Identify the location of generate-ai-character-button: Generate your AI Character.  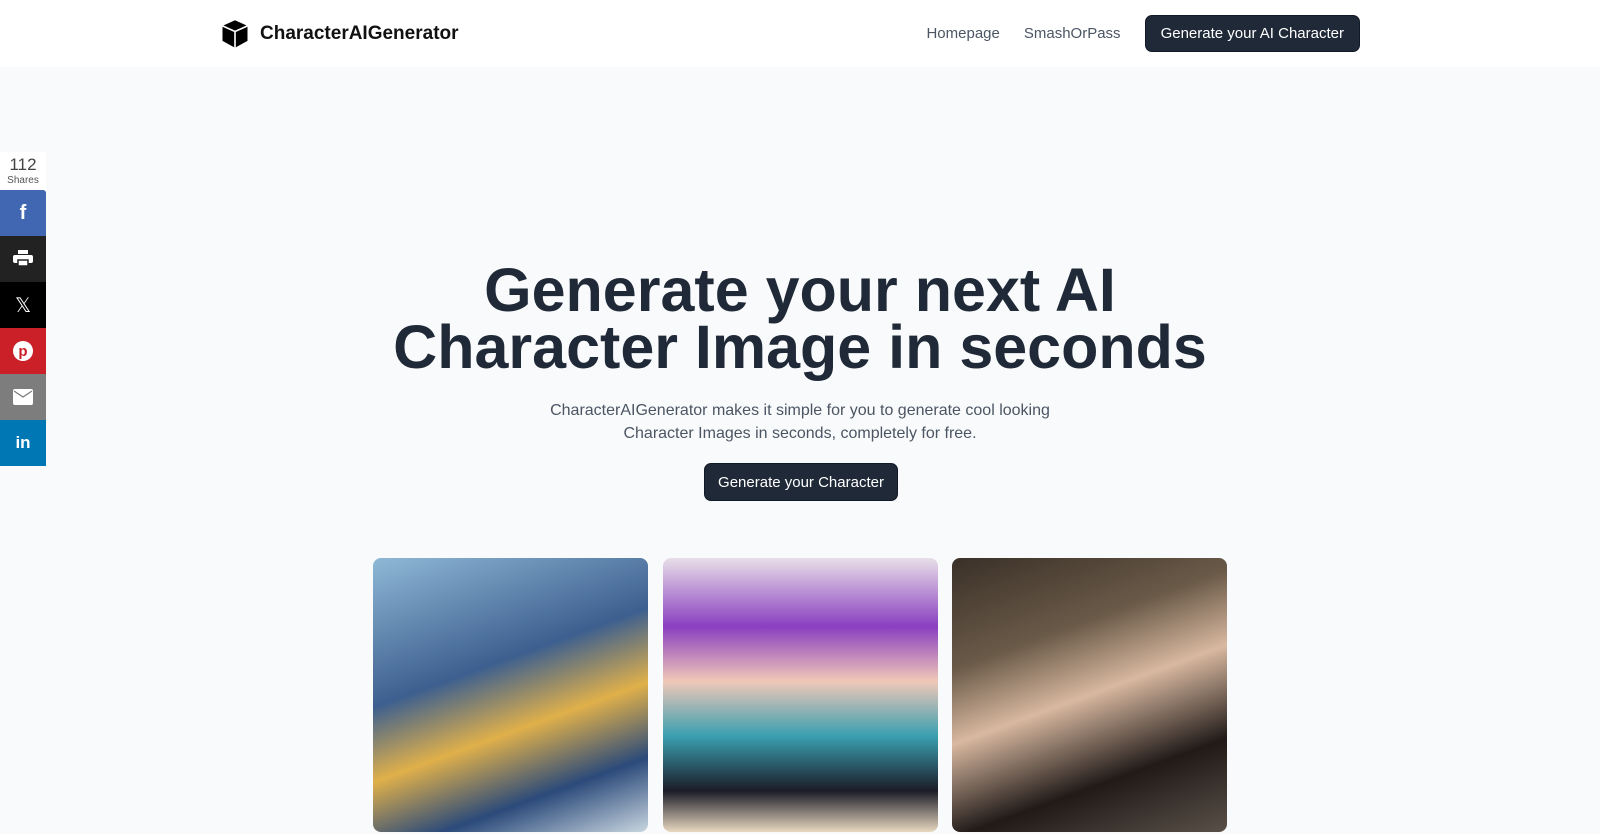
(1252, 33).